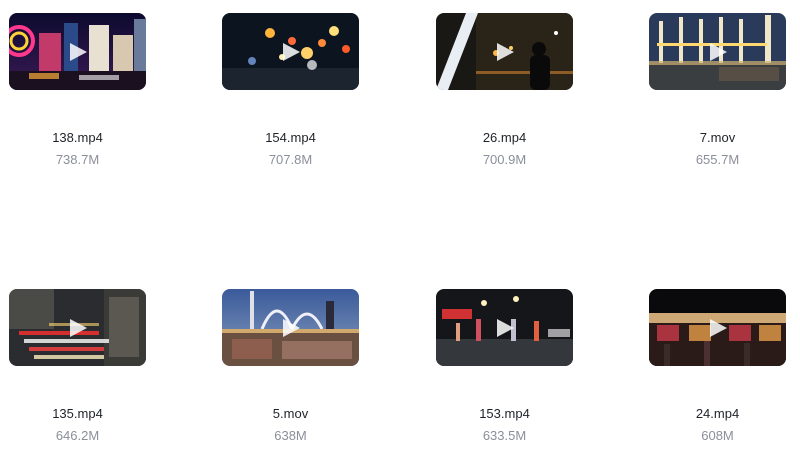  Describe the element at coordinates (504, 137) in the screenshot. I see `video-filename: 26.mp4` at that location.